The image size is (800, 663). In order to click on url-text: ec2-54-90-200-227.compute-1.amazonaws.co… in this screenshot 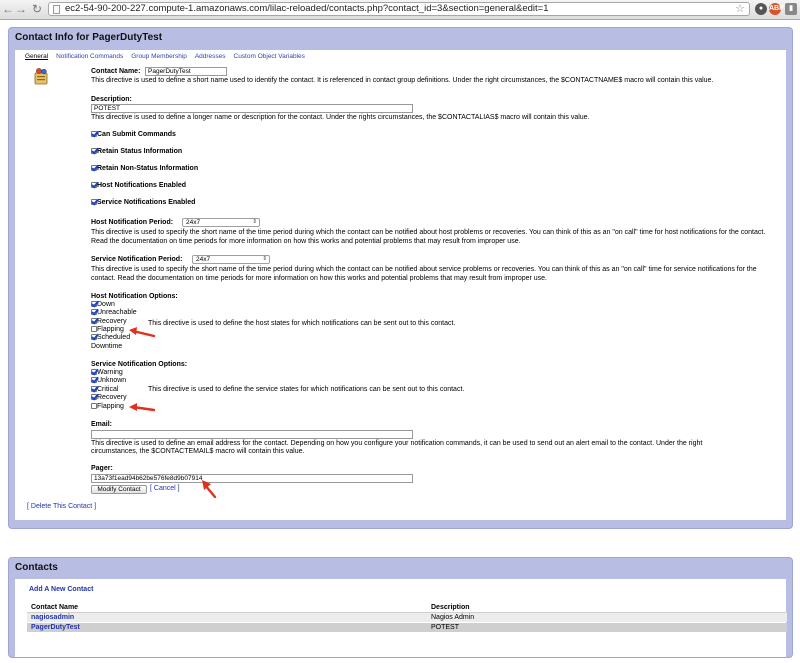, I will do `click(306, 9)`.